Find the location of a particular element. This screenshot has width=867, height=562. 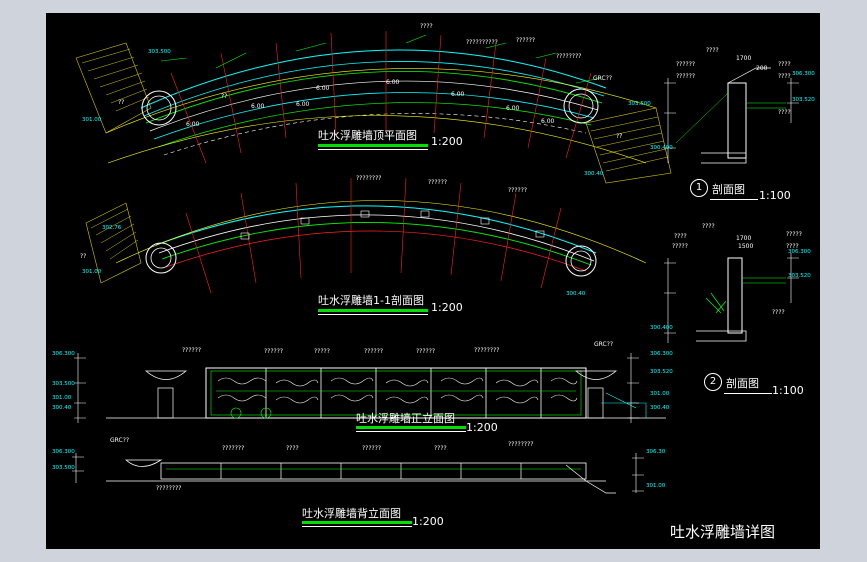

roof-plan-title: 吐水浮雕墙顶平面图 is located at coordinates (367, 135).